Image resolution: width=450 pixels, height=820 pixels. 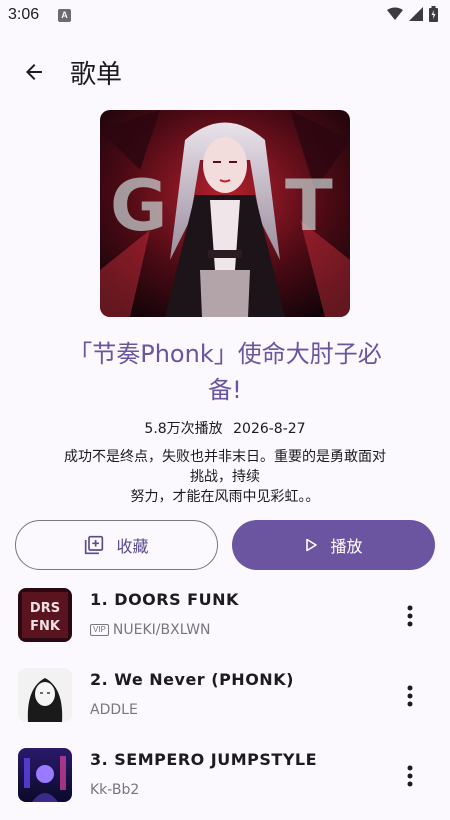 What do you see at coordinates (225, 16) in the screenshot?
I see `status-bar: 3:06 A` at bounding box center [225, 16].